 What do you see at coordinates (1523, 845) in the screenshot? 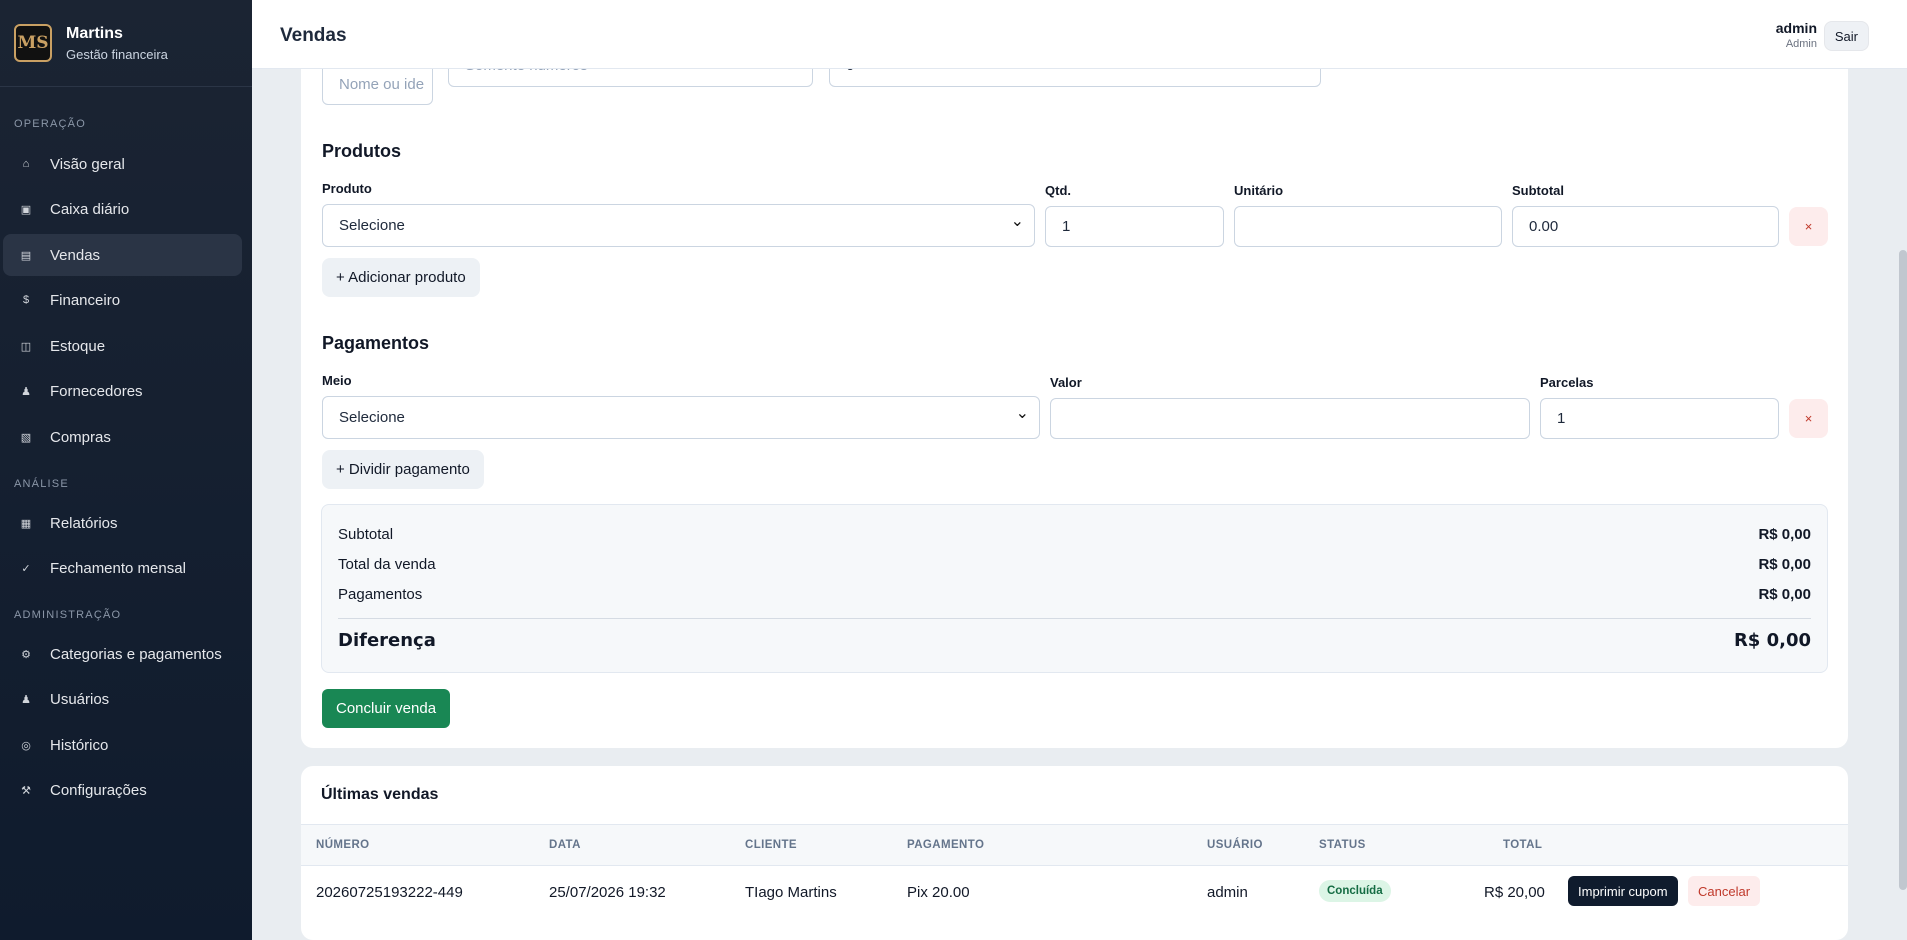
I see `column-header-total: TOTAL` at bounding box center [1523, 845].